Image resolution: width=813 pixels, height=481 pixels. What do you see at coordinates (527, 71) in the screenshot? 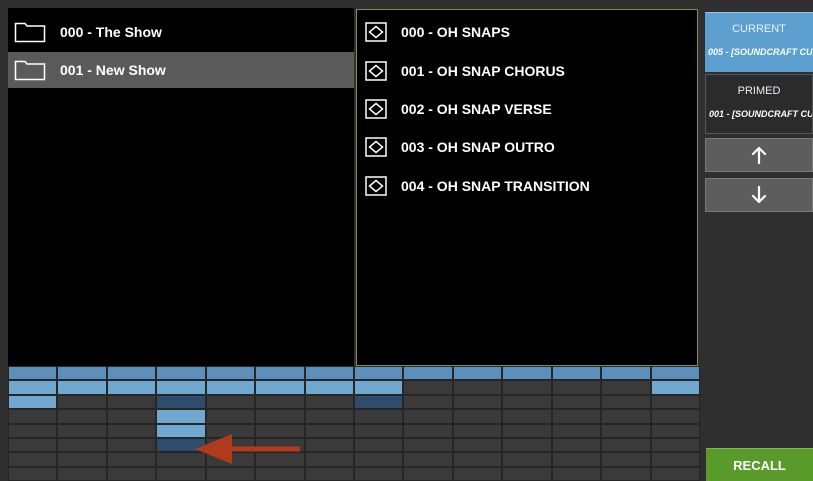
I see `snapshot-item: 001 - OH SNAP CHORUS` at bounding box center [527, 71].